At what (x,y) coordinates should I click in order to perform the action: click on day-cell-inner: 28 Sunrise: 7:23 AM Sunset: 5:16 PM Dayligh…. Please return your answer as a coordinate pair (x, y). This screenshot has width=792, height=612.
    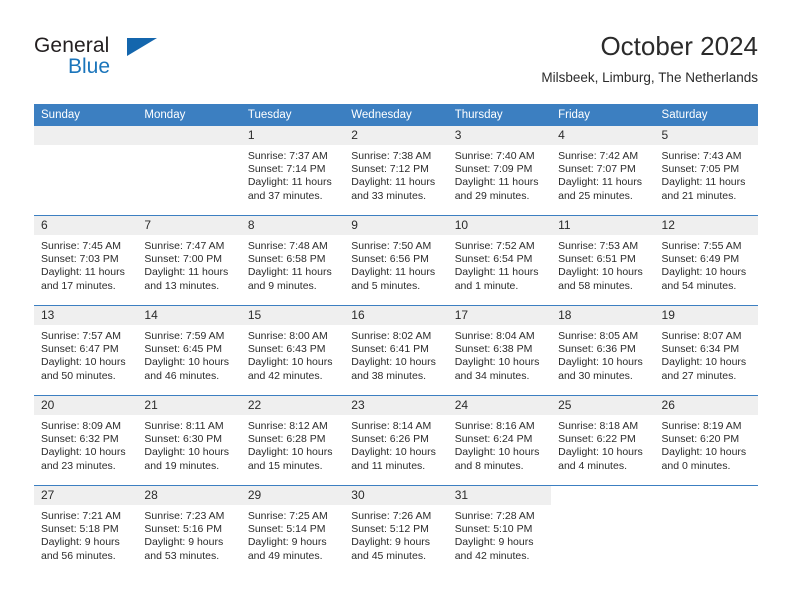
    Looking at the image, I should click on (189, 530).